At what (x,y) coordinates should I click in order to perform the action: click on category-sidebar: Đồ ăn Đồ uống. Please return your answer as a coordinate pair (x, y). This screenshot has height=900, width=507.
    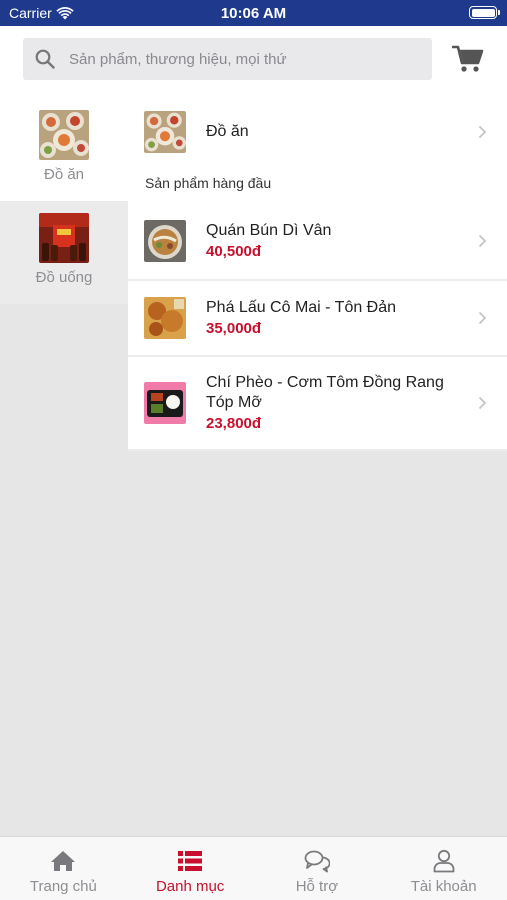
    Looking at the image, I should click on (64, 201).